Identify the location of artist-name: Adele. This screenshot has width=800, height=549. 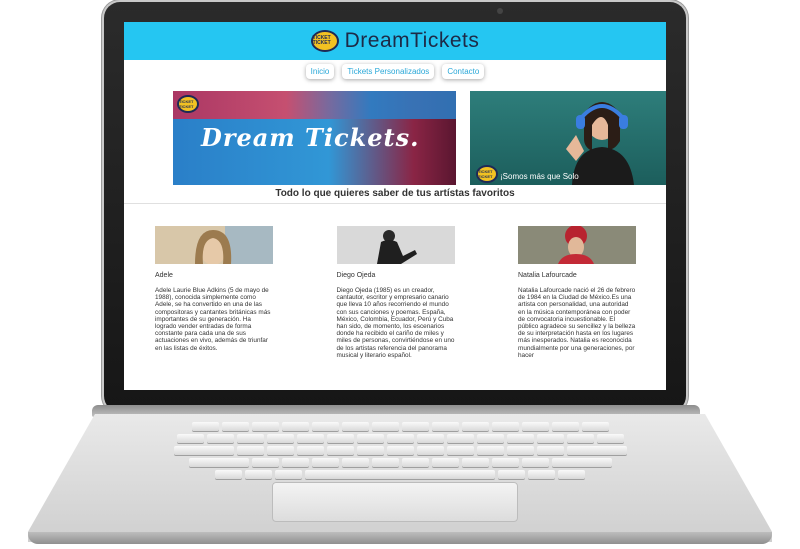
(164, 275).